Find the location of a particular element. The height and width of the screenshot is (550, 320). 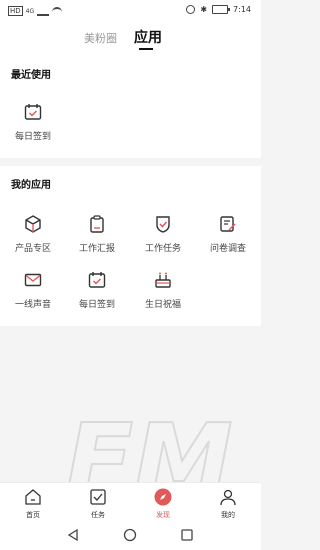

clock-time: 7:14 is located at coordinates (242, 9).